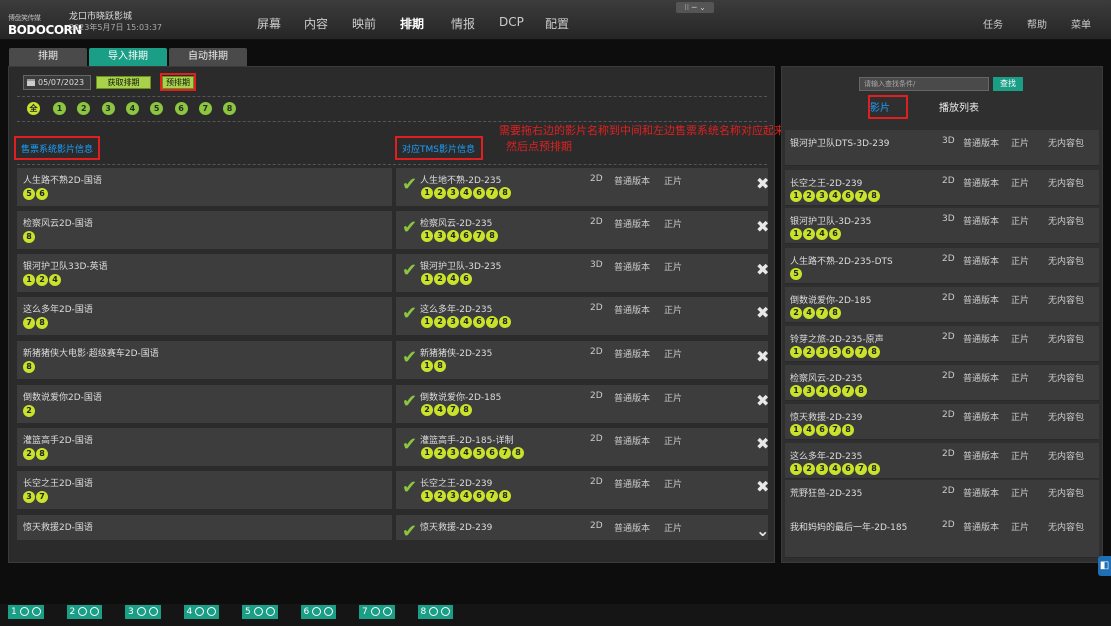 This screenshot has width=1111, height=626. Describe the element at coordinates (942, 344) in the screenshot. I see `library-movie-row: 铃芽之旅-2D-235-原声 1 2 3 5 6 7 8 2D 普通版本 正片 无内容包` at that location.